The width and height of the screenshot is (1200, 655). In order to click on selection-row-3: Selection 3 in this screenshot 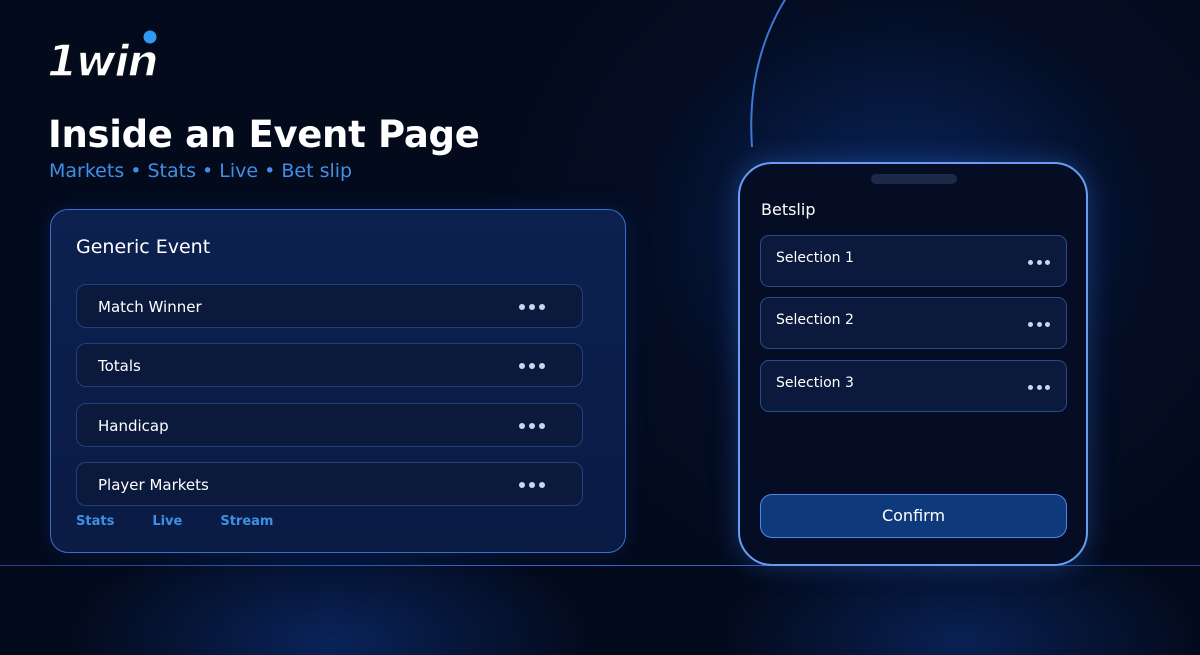, I will do `click(913, 386)`.